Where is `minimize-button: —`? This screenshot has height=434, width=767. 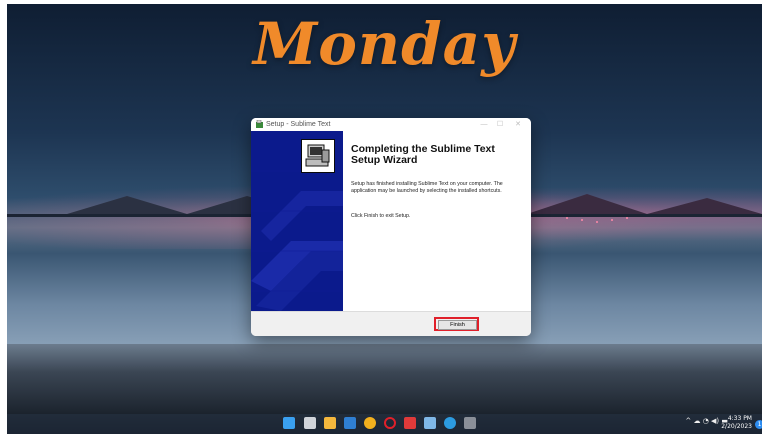
minimize-button: — is located at coordinates (484, 124).